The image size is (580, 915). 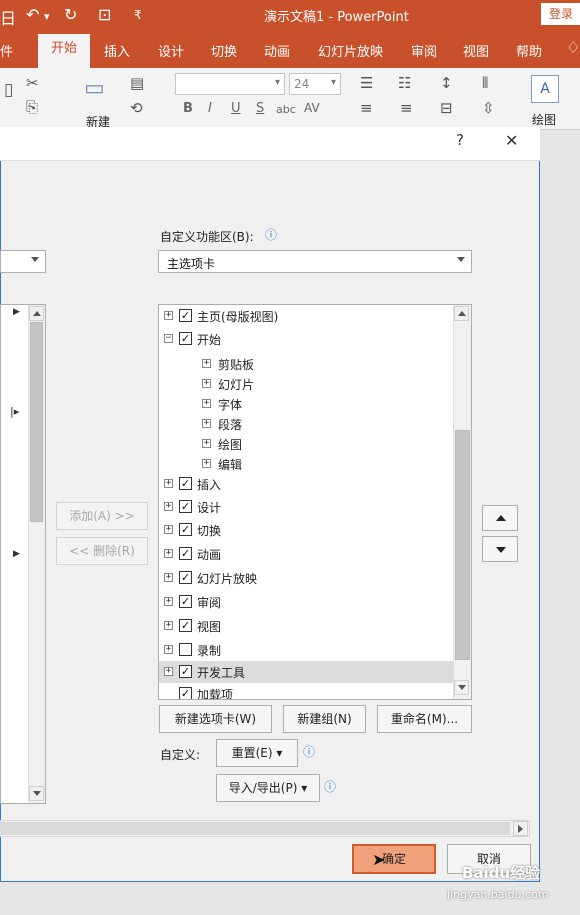 I want to click on bold-button: B, so click(x=188, y=108).